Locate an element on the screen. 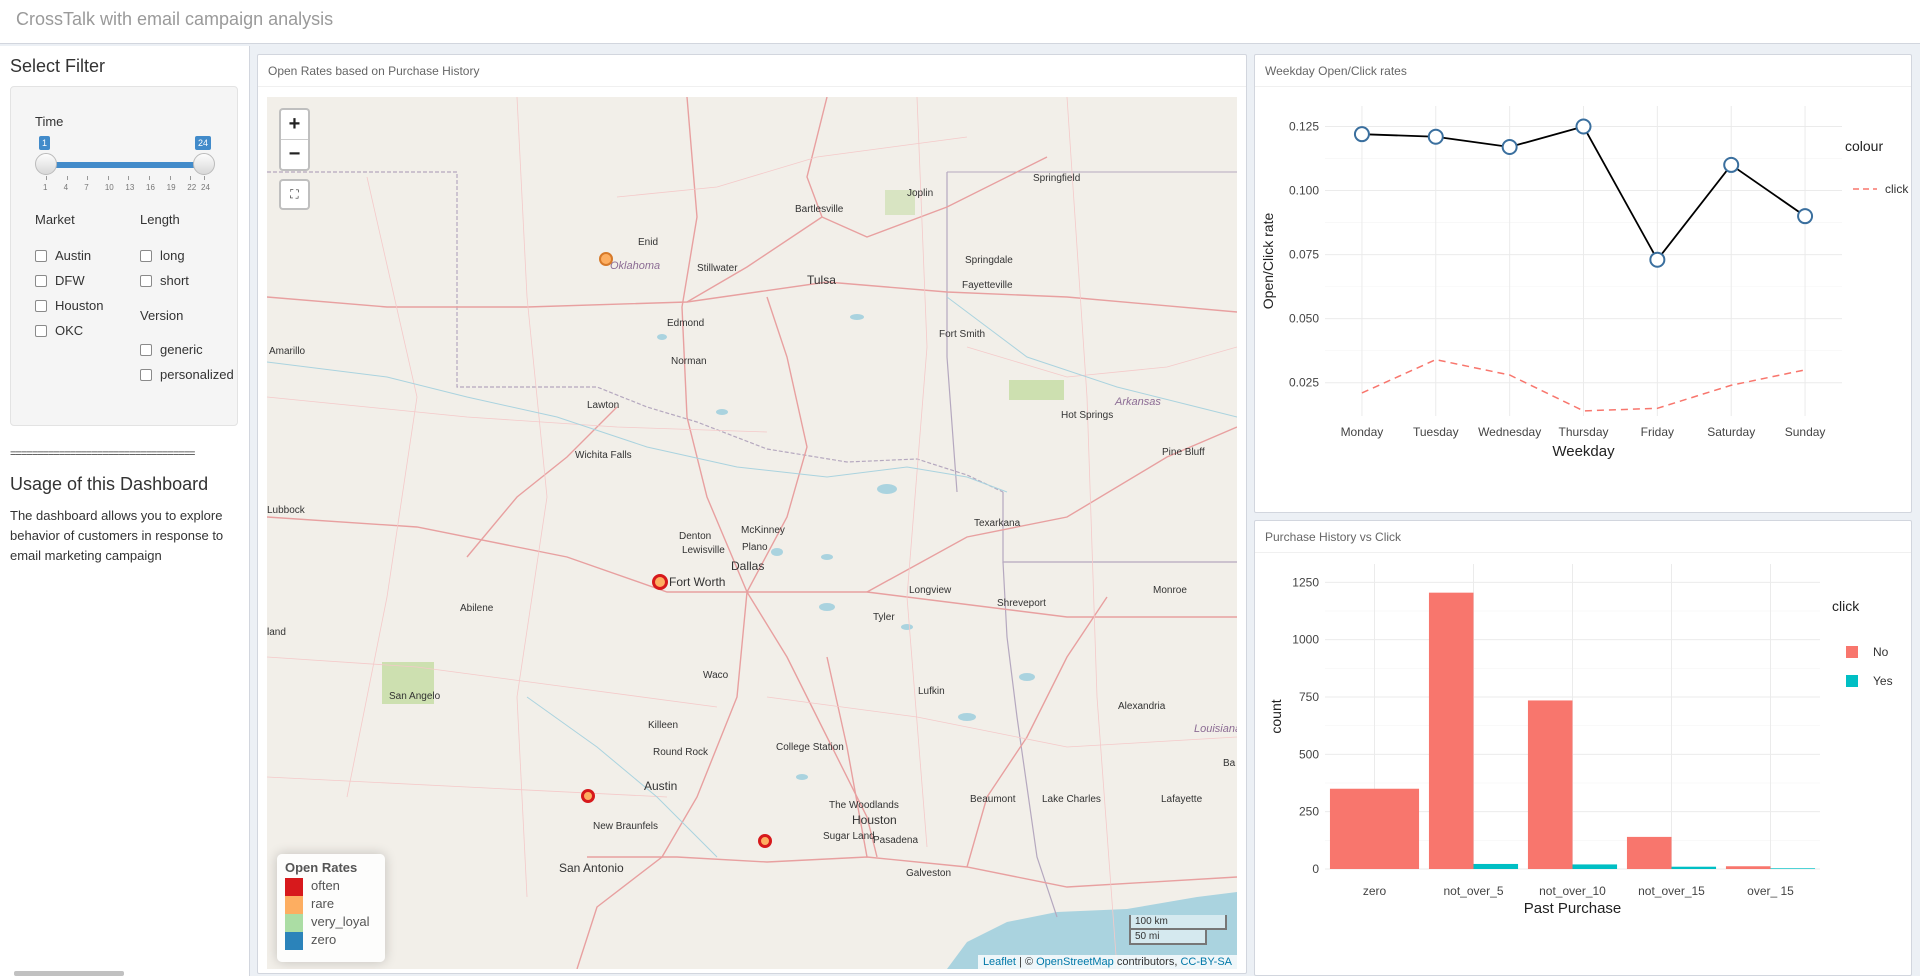 This screenshot has width=1920, height=976. fullscreen-icon: ⛶ is located at coordinates (294, 194).